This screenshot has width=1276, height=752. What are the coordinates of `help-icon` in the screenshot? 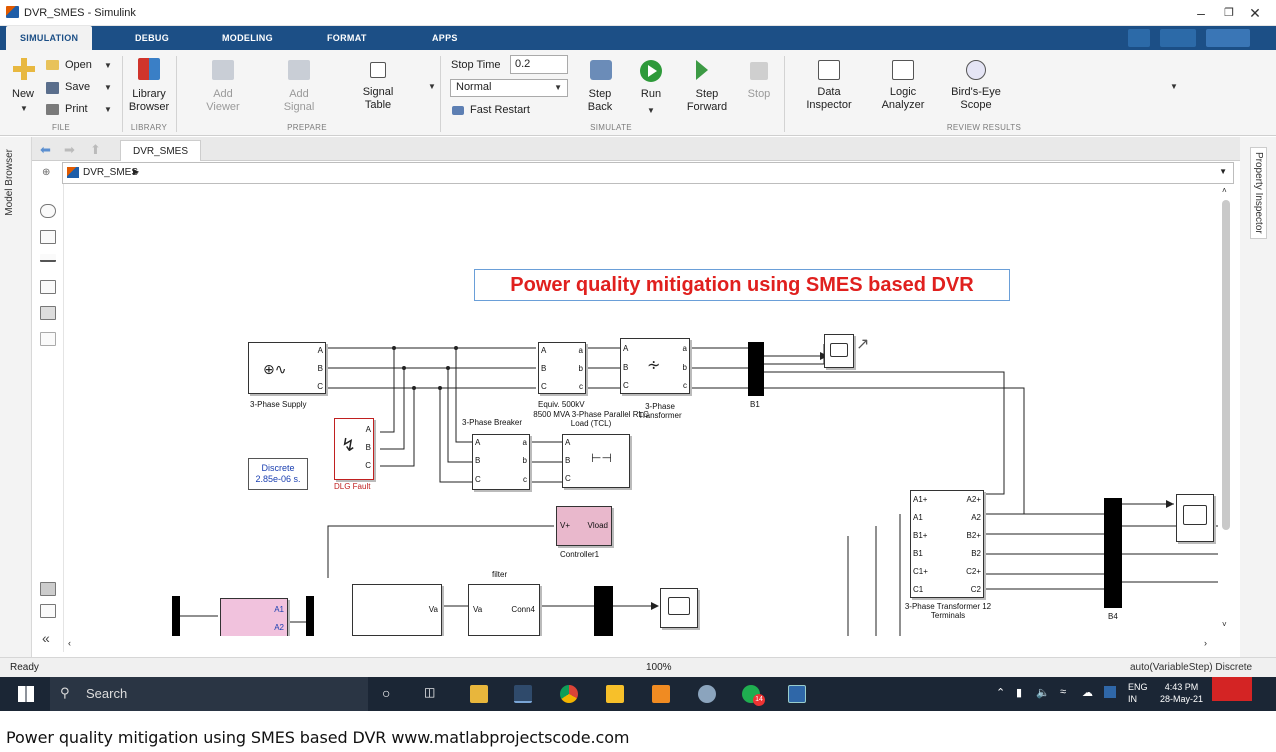 It's located at (1228, 38).